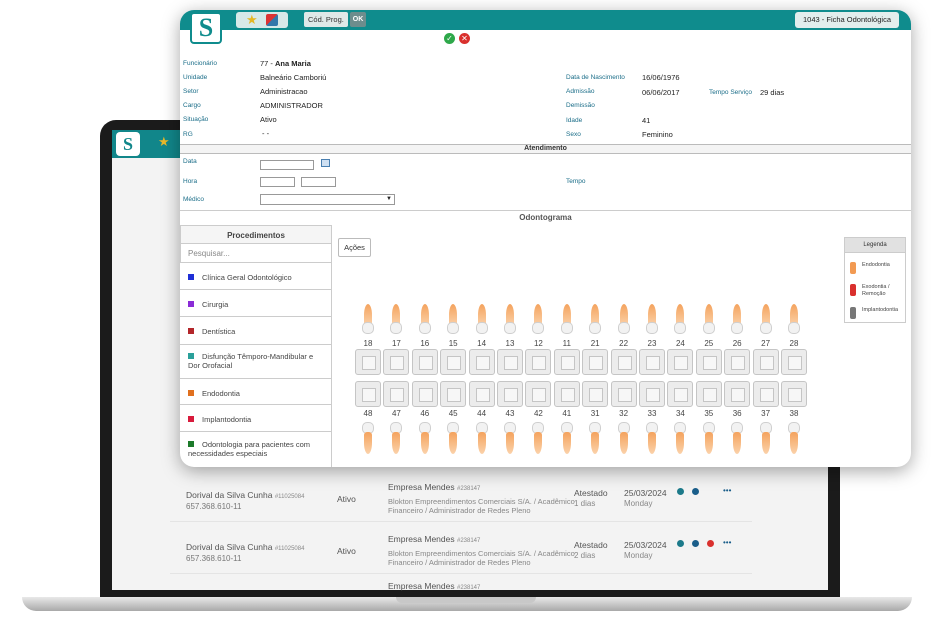 The height and width of the screenshot is (619, 952). Describe the element at coordinates (327, 199) in the screenshot. I see `medico-select: ▼` at that location.